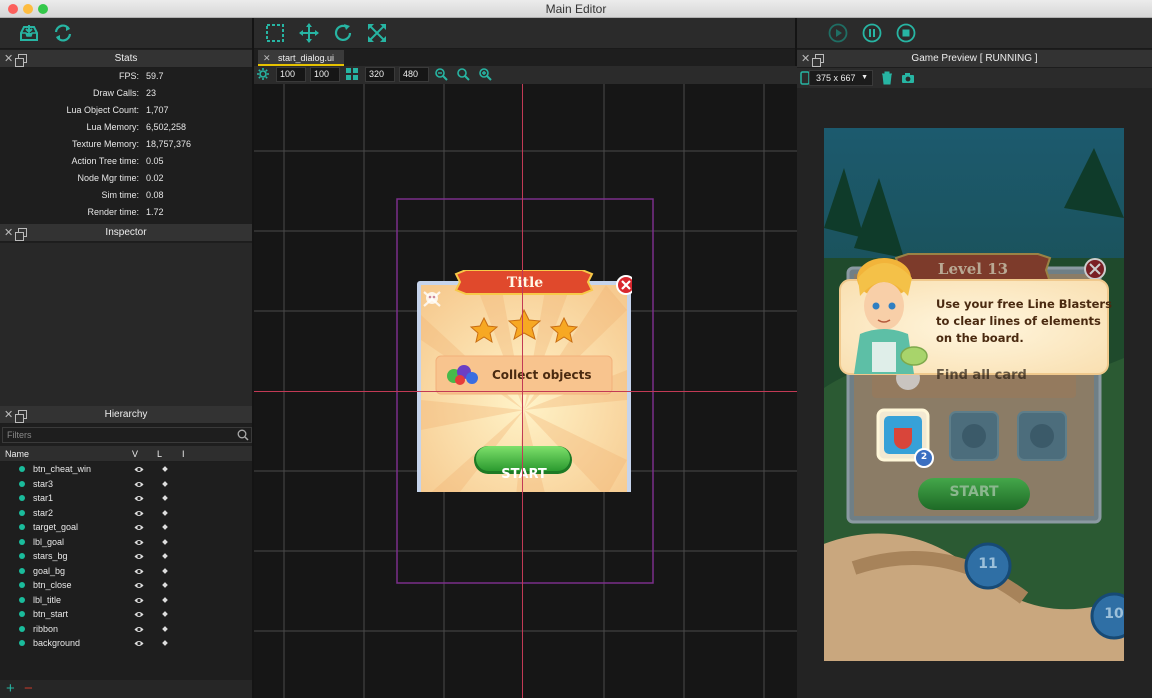 Image resolution: width=1152 pixels, height=698 pixels. What do you see at coordinates (974, 33) in the screenshot?
I see `preview-toolbar` at bounding box center [974, 33].